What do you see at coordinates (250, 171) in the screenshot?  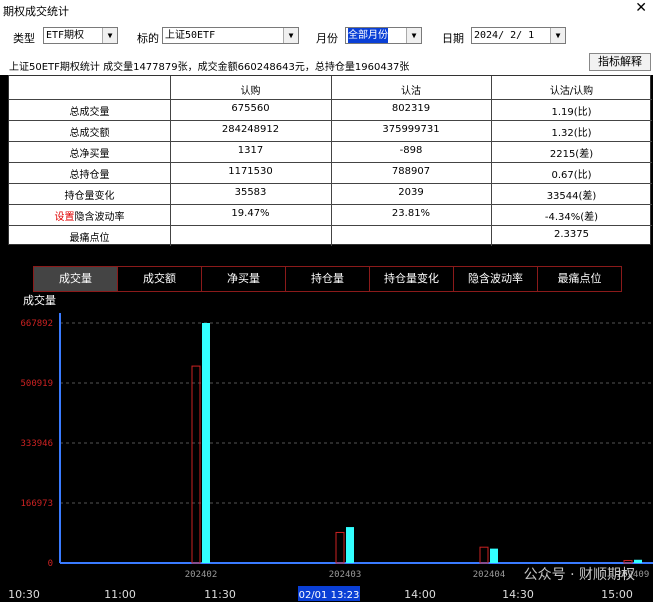 I see `call-value-cell: 1171530` at bounding box center [250, 171].